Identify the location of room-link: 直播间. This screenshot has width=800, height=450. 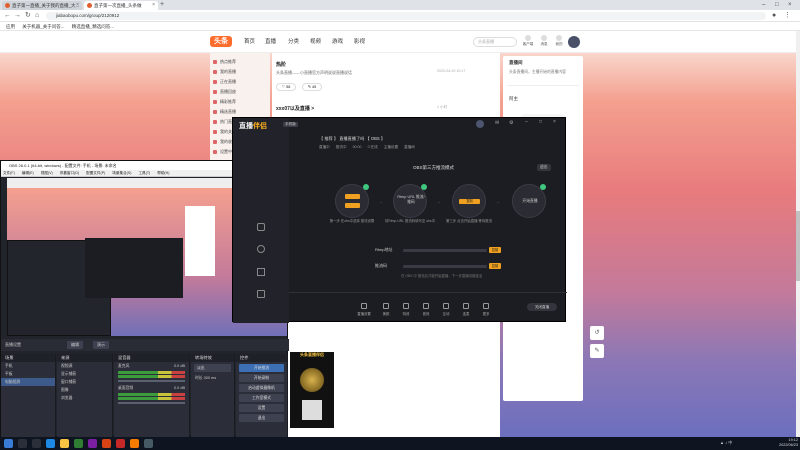
(409, 147).